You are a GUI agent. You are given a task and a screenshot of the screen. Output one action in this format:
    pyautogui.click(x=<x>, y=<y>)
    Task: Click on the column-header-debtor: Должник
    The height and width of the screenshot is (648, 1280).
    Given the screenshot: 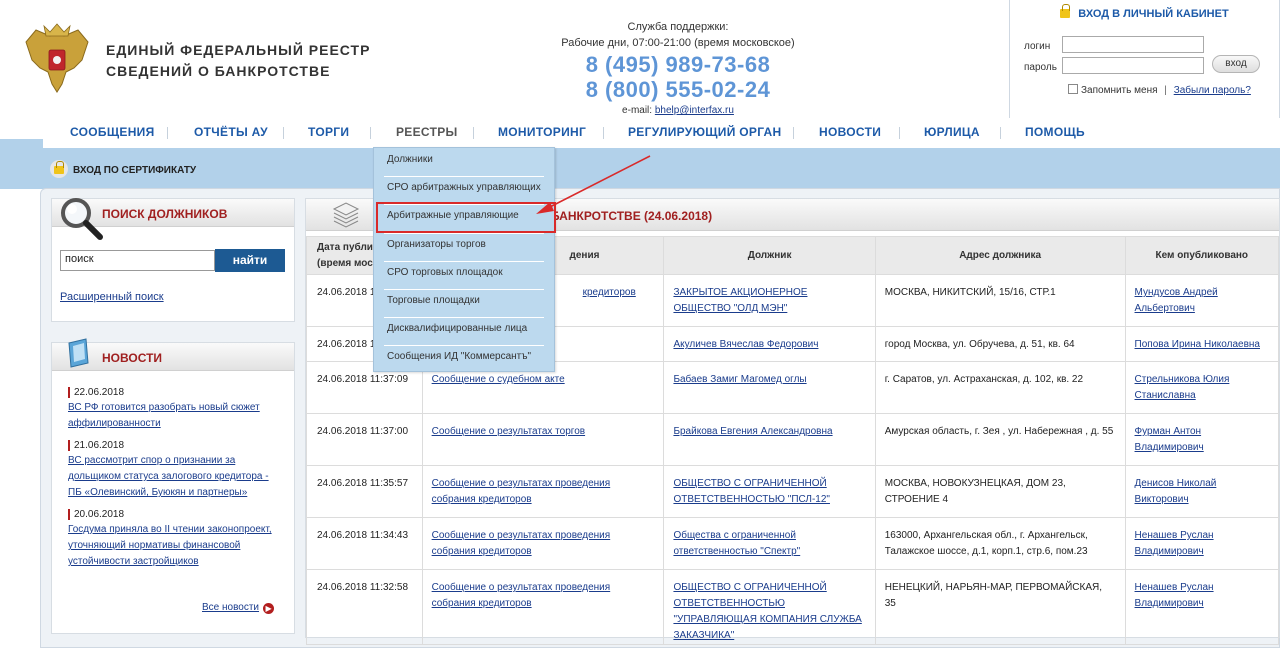 What is the action you would take?
    pyautogui.click(x=769, y=255)
    